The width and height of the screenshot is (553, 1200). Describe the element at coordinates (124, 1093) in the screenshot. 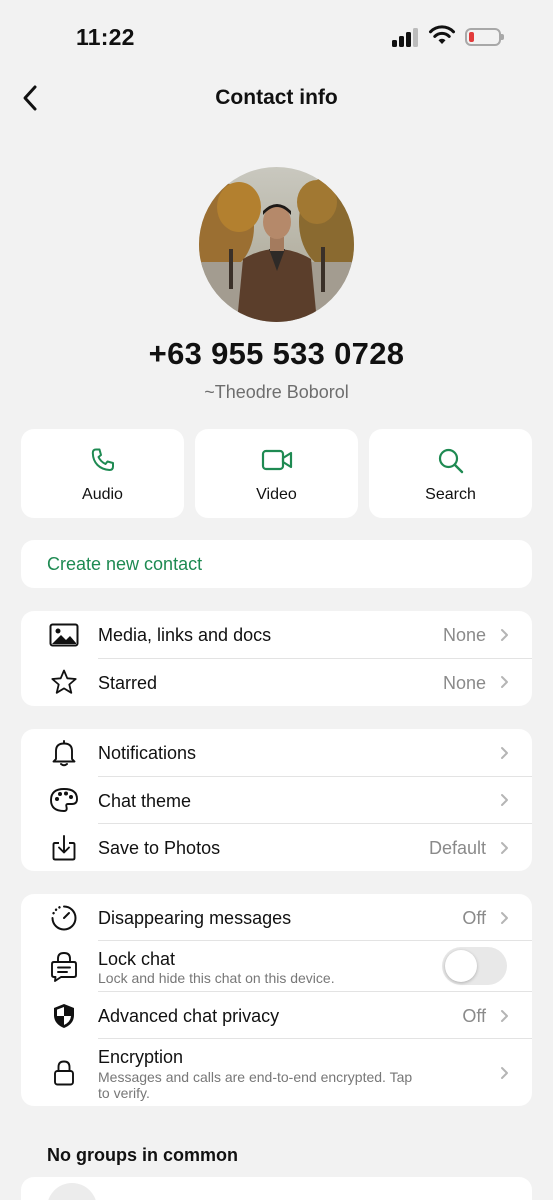

I see `row-subtitle-line2: to verify.` at that location.